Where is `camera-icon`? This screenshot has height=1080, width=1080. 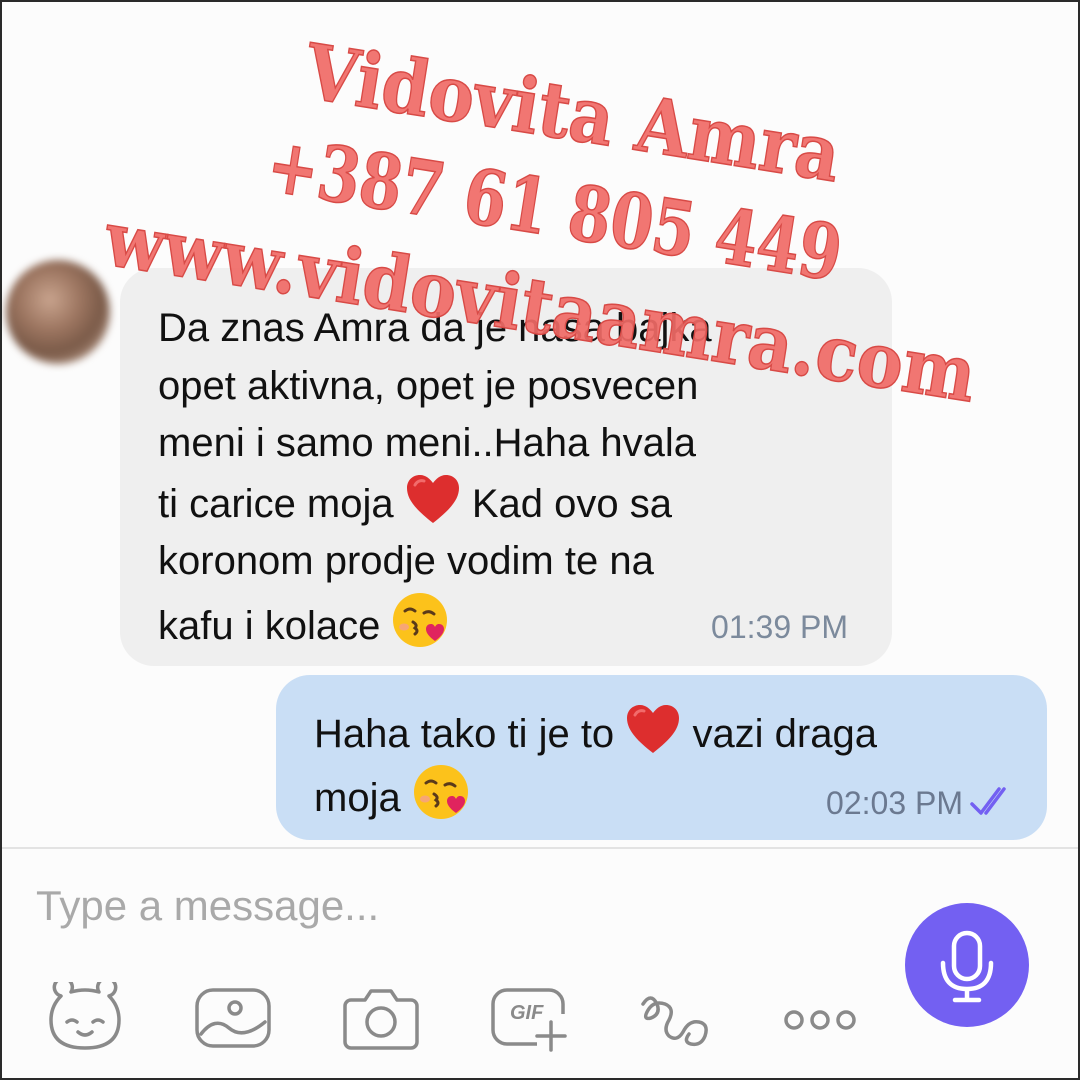
camera-icon is located at coordinates (381, 1018).